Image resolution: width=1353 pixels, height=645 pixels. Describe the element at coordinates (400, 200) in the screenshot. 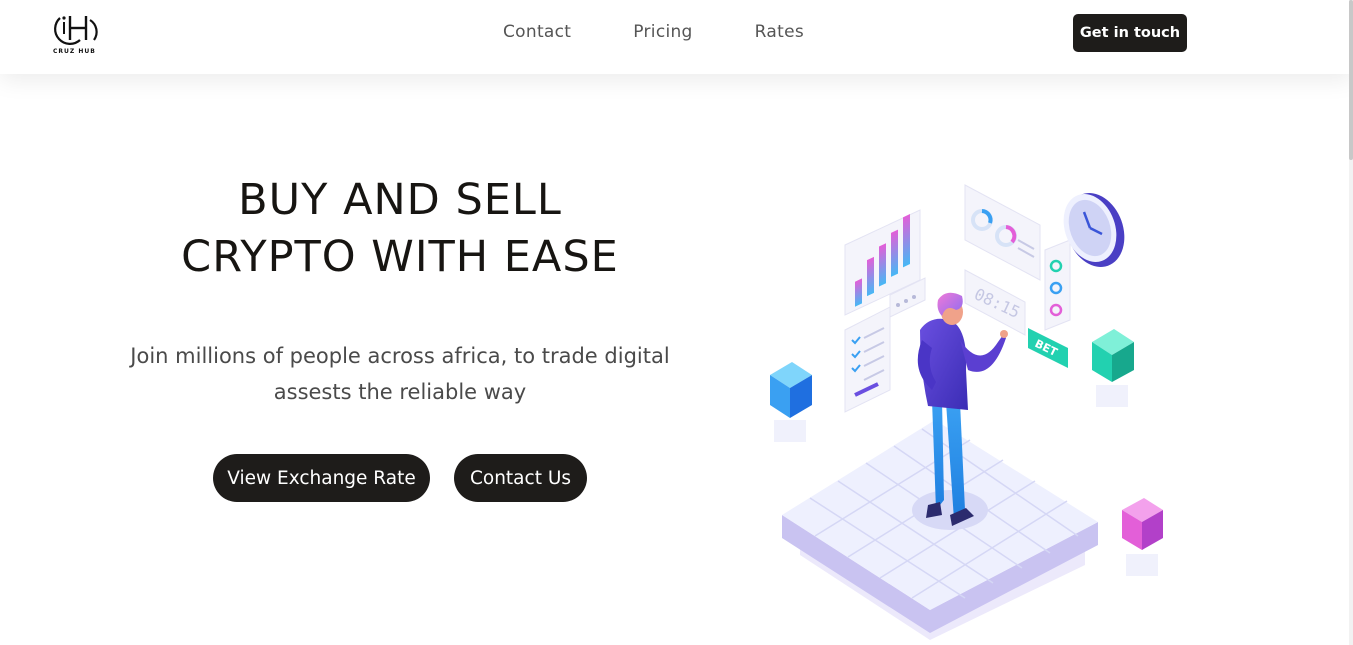

I see `hero-title-line-1: BUY AND SELL` at that location.